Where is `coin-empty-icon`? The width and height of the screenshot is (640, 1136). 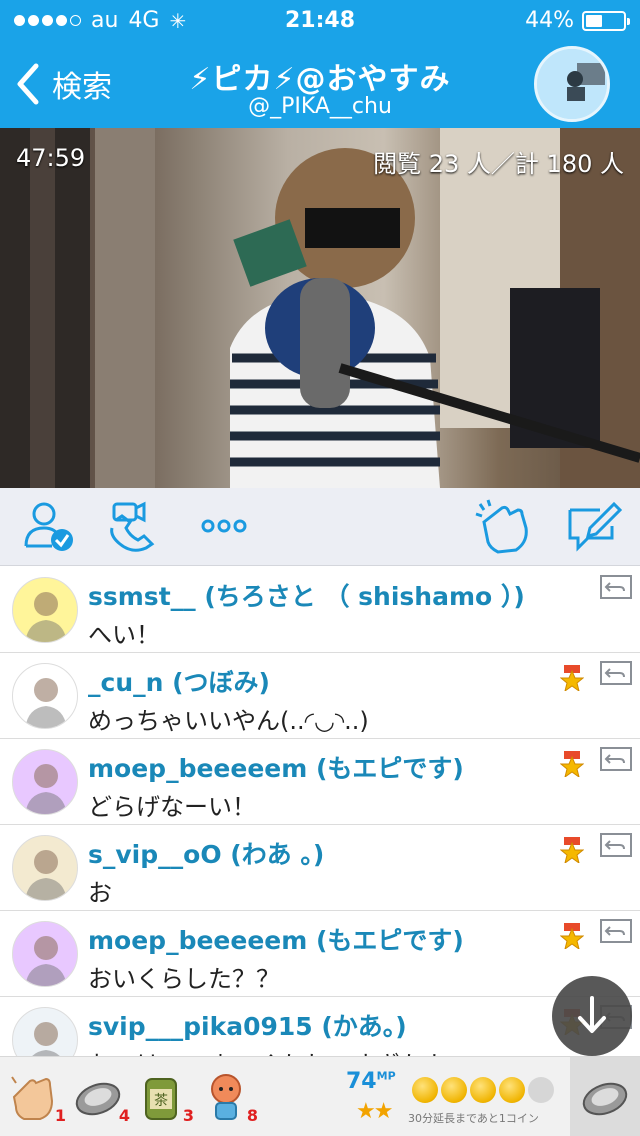 coin-empty-icon is located at coordinates (541, 1090).